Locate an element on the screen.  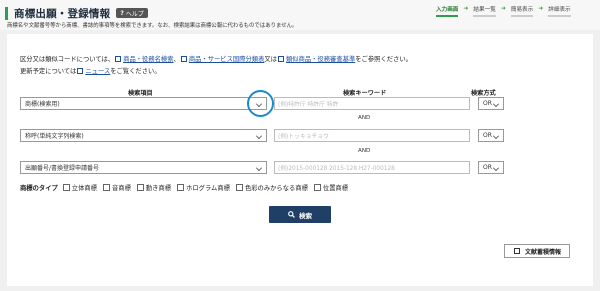
checkbox-label: 位置商標 is located at coordinates (335, 188).